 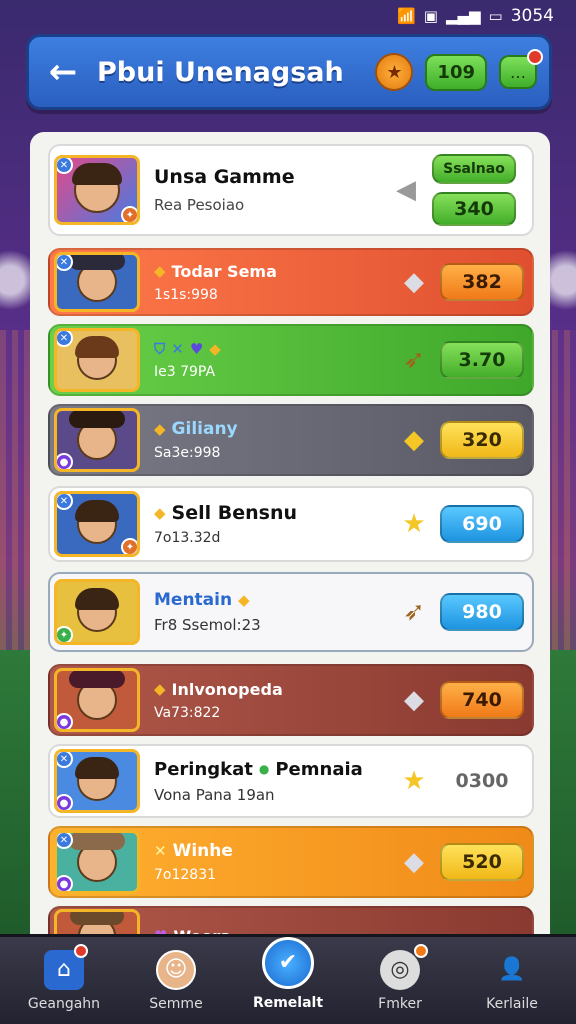 What do you see at coordinates (414, 524) in the screenshot?
I see `star-icon: ★` at bounding box center [414, 524].